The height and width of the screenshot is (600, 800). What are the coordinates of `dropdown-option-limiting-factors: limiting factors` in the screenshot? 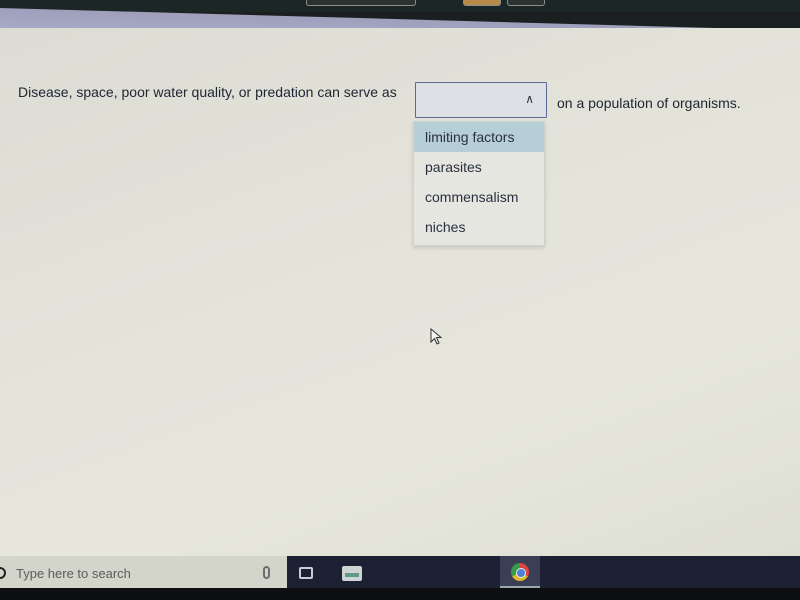 It's located at (479, 137).